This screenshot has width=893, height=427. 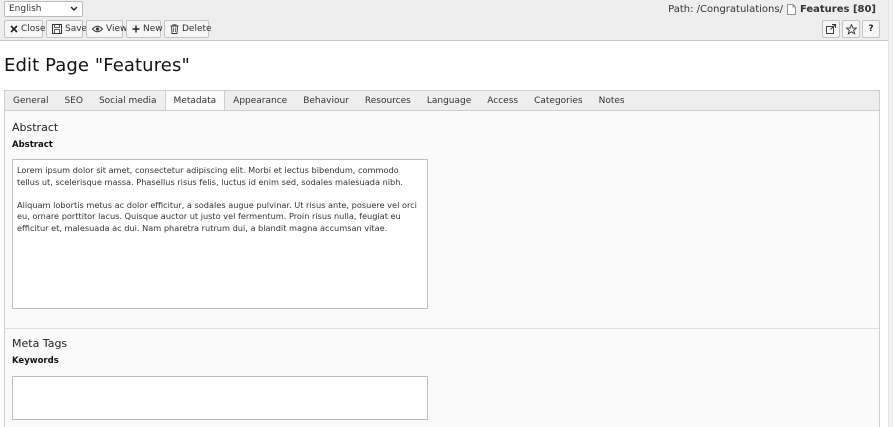 What do you see at coordinates (502, 101) in the screenshot?
I see `tab-access: Access` at bounding box center [502, 101].